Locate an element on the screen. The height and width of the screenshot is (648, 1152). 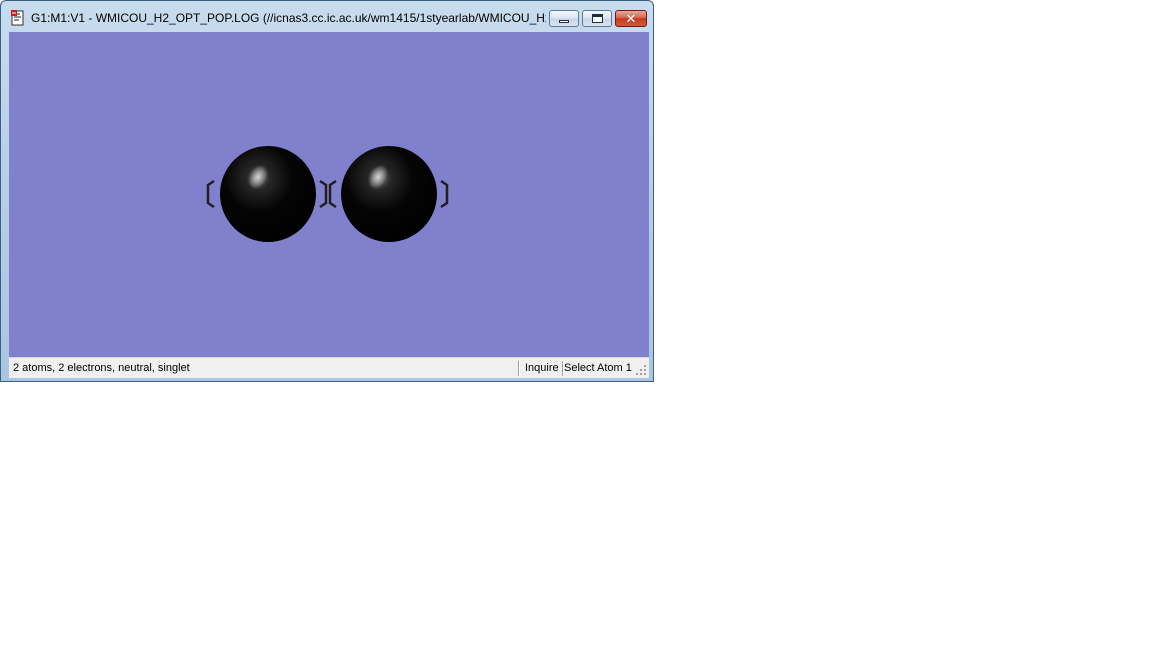
close-icon: ✕ is located at coordinates (631, 18).